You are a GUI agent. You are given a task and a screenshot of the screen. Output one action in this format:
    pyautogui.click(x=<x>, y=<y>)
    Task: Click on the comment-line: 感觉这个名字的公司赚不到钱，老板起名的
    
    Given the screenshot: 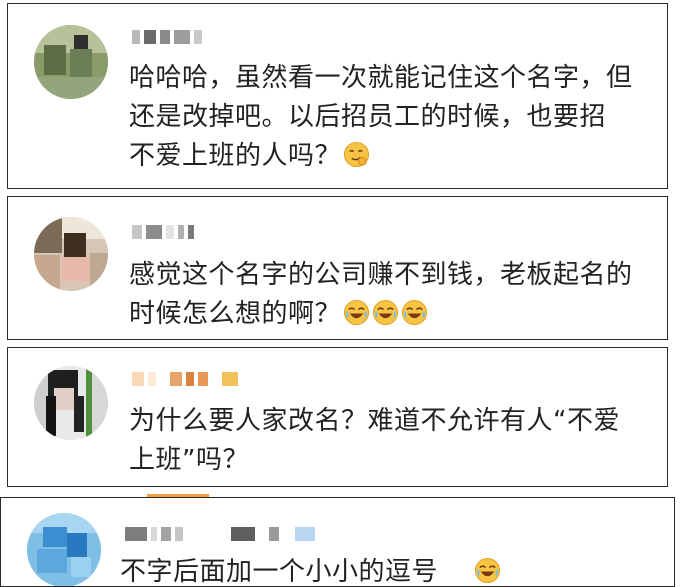 What is the action you would take?
    pyautogui.click(x=381, y=275)
    